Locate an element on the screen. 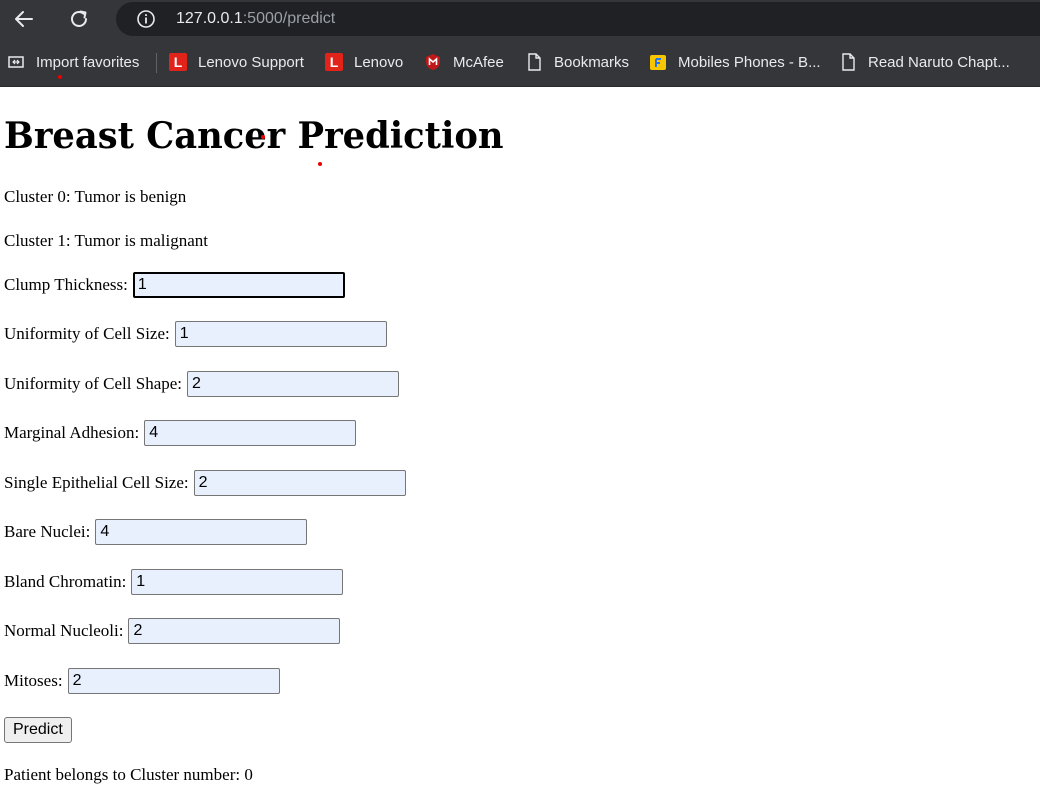 Image resolution: width=1040 pixels, height=806 pixels. field-mitoses: Mitoses: is located at coordinates (142, 681).